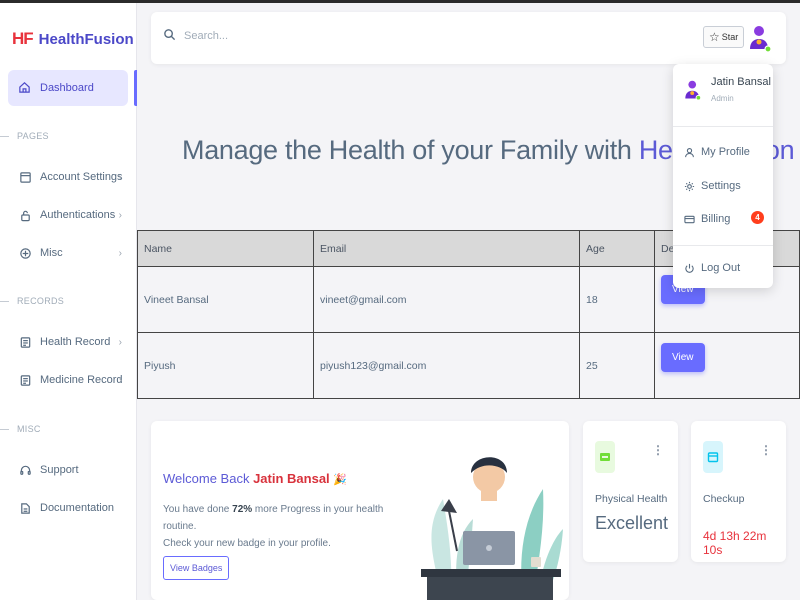 The height and width of the screenshot is (600, 800). Describe the element at coordinates (77, 508) in the screenshot. I see `sidebar-item-label: Documentation` at that location.